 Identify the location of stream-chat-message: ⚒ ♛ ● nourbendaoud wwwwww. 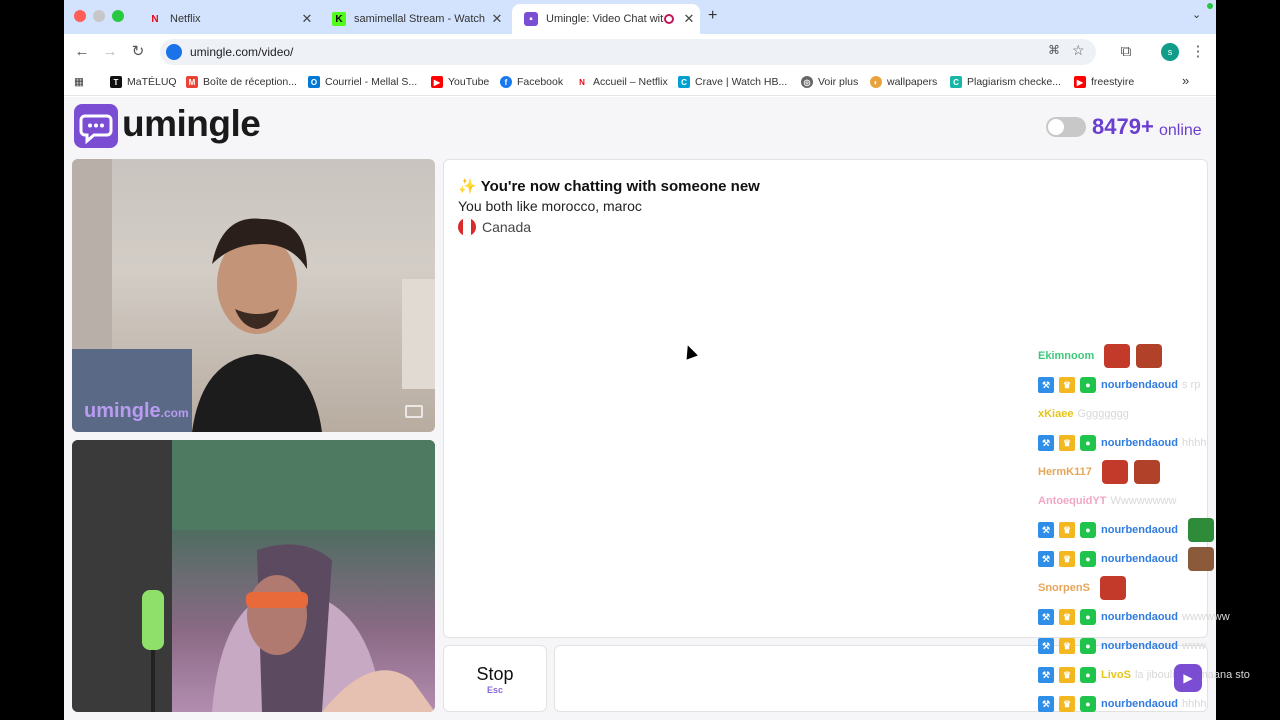
(1134, 617).